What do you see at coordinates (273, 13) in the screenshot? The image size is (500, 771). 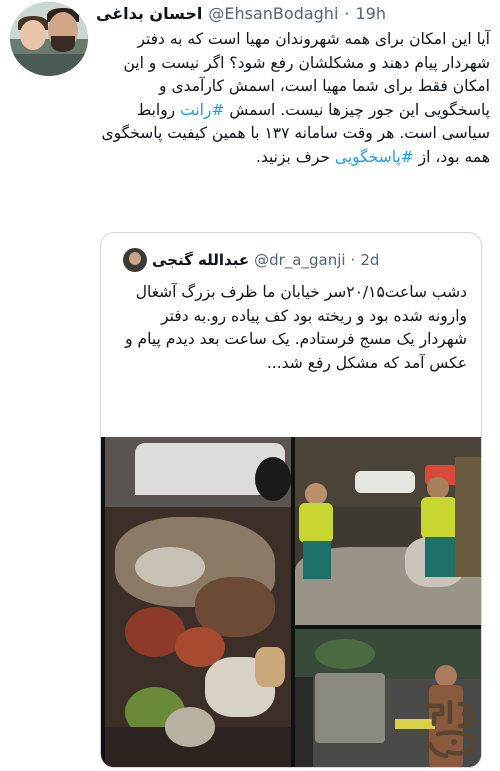 I see `author-handle: @EhsanBodaghi` at bounding box center [273, 13].